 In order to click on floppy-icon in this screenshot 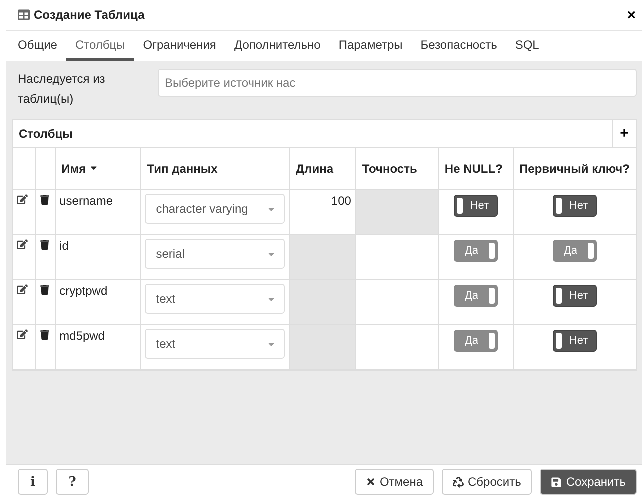, I will do `click(556, 482)`.